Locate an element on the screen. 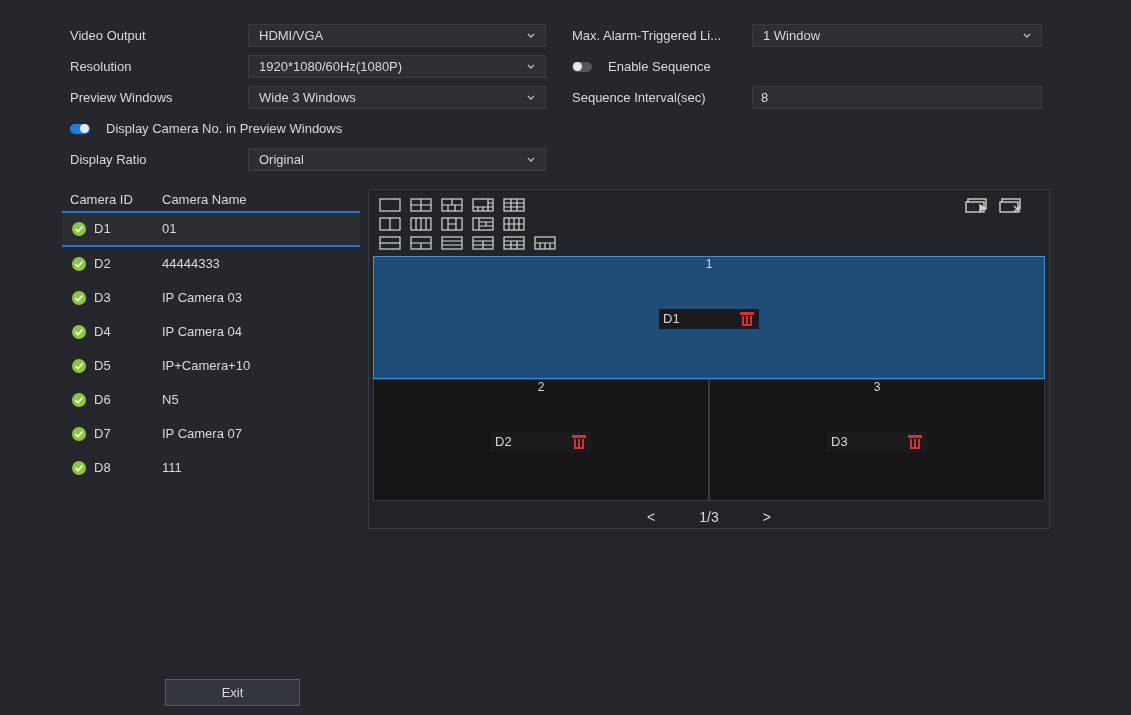  toggle-label: Enable Sequence is located at coordinates (659, 66).